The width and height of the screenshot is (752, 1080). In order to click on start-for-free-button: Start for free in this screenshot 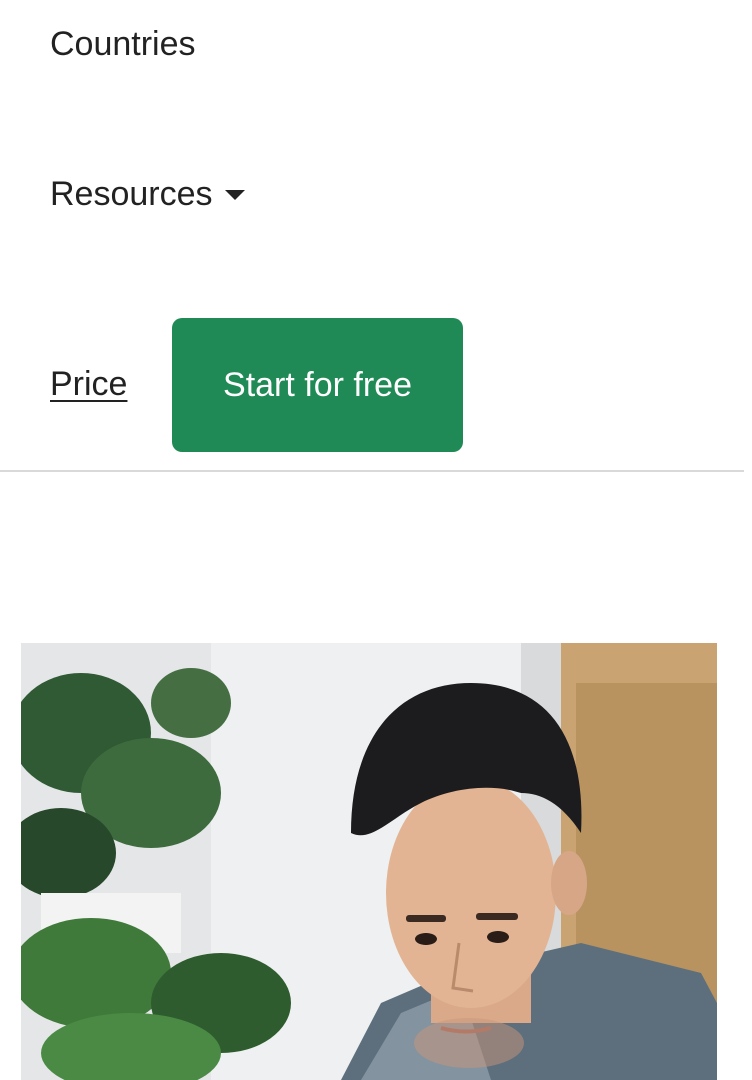, I will do `click(317, 385)`.